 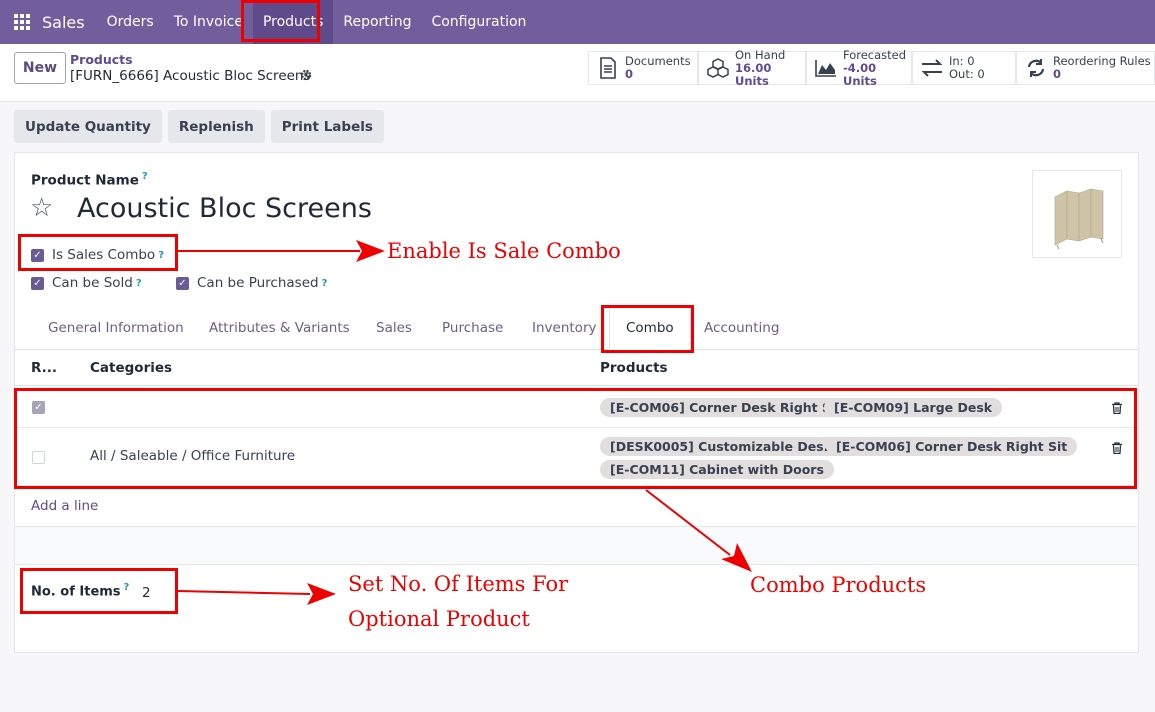 I want to click on annotation-set-items-line1: Set No. Of Items For, so click(x=458, y=584).